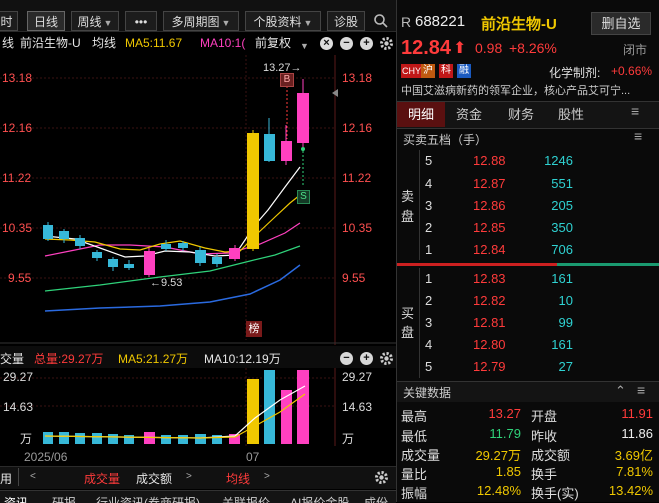 The image size is (659, 503). What do you see at coordinates (528, 347) in the screenshot?
I see `buy-row-4: 4 12.80 161` at bounding box center [528, 347].